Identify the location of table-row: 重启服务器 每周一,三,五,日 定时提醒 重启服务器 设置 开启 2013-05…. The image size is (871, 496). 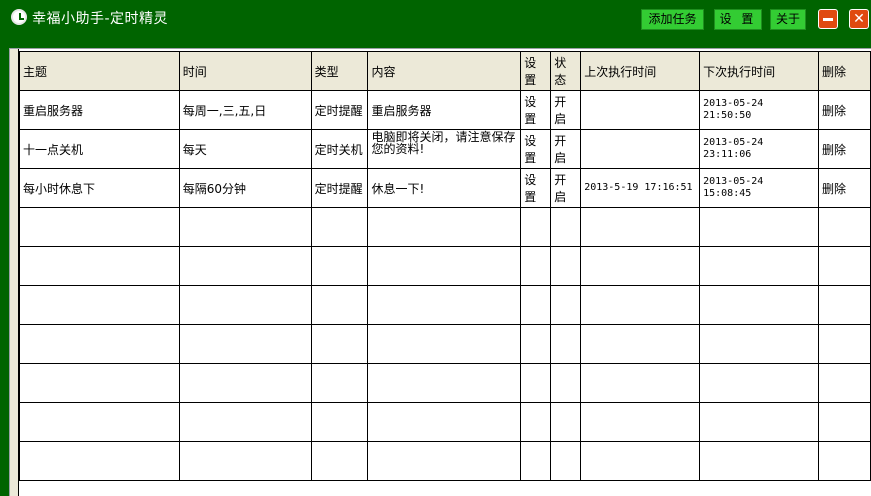
(445, 110).